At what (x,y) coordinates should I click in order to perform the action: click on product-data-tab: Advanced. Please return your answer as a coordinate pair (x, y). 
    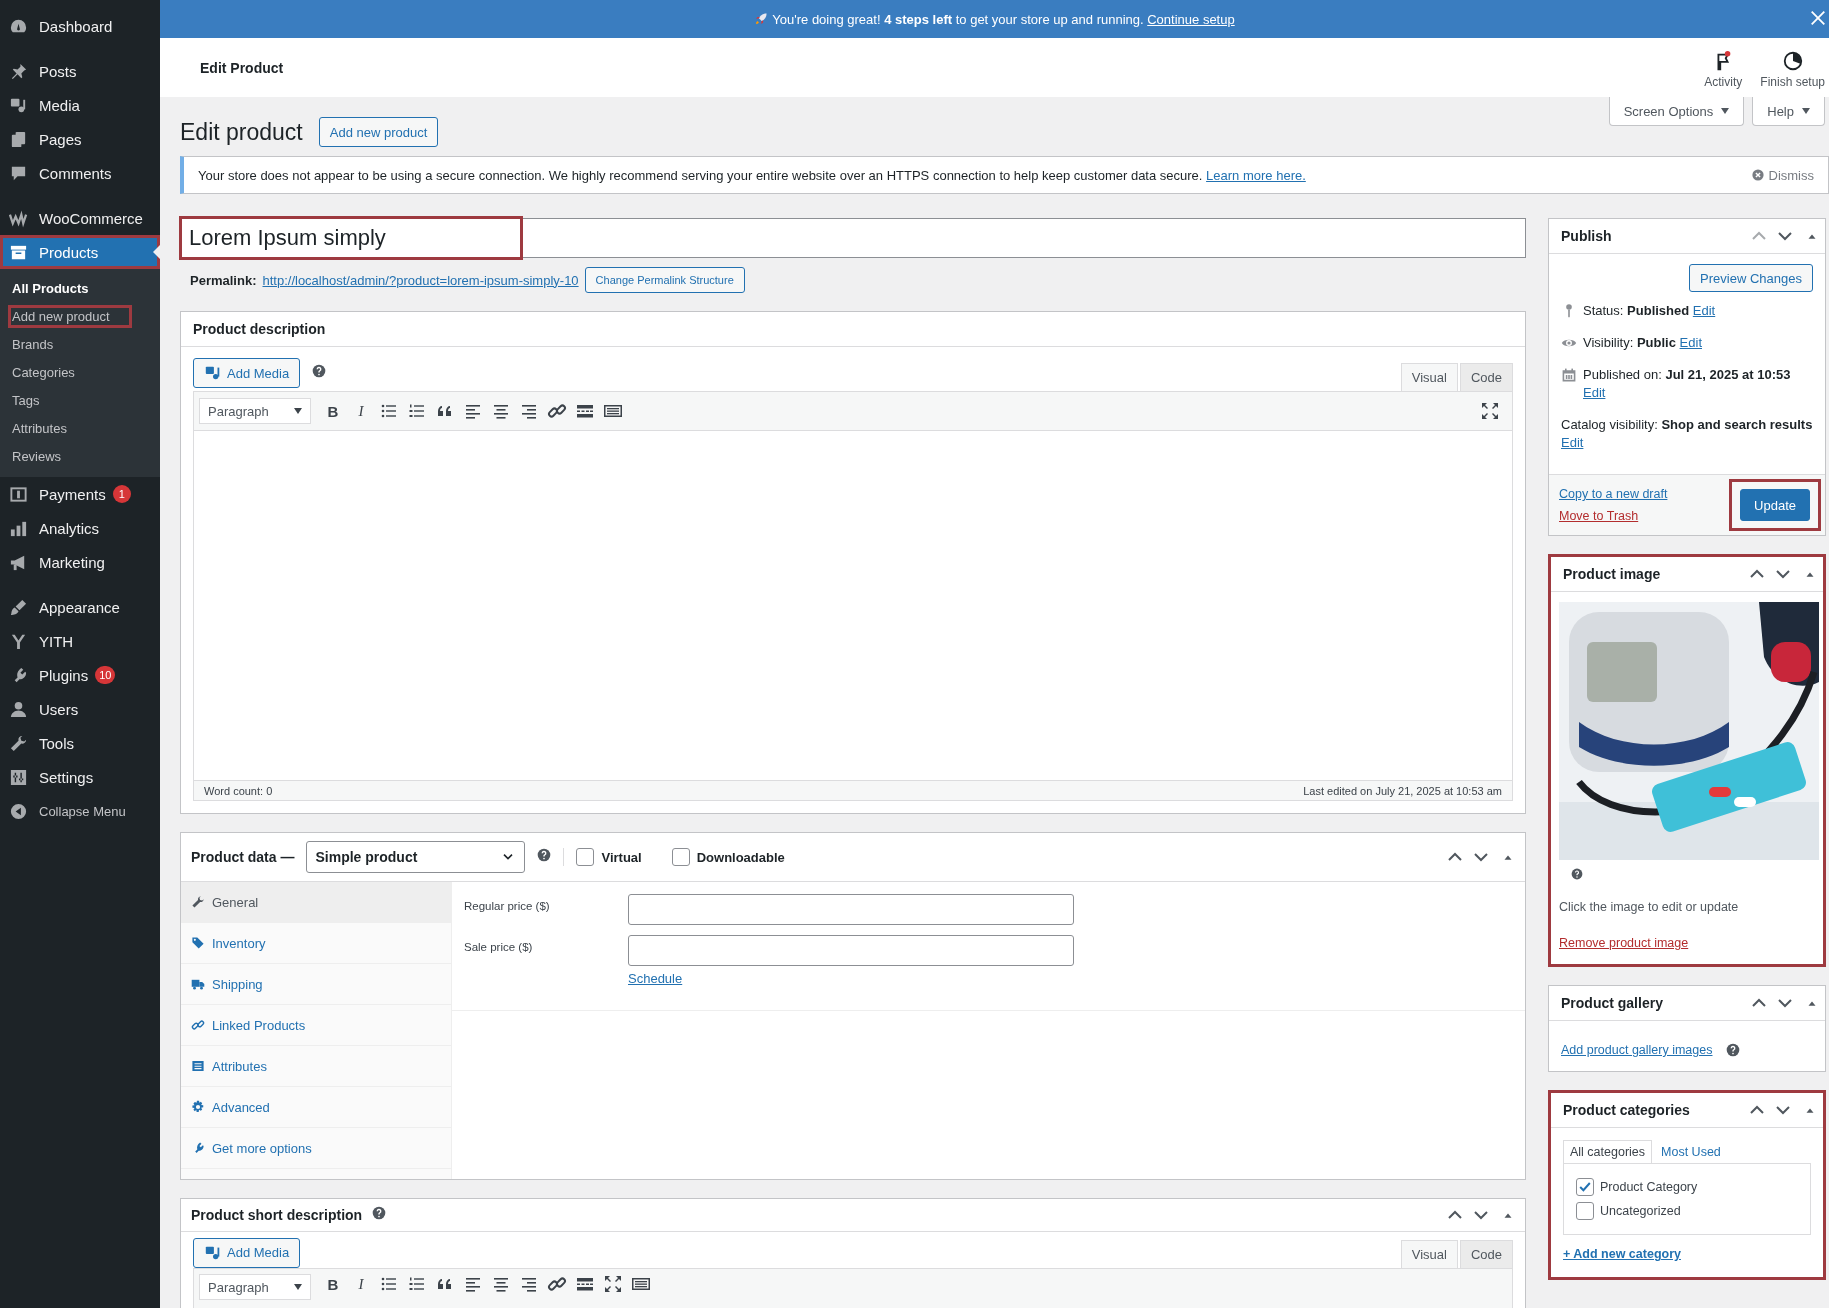
    Looking at the image, I should click on (316, 1107).